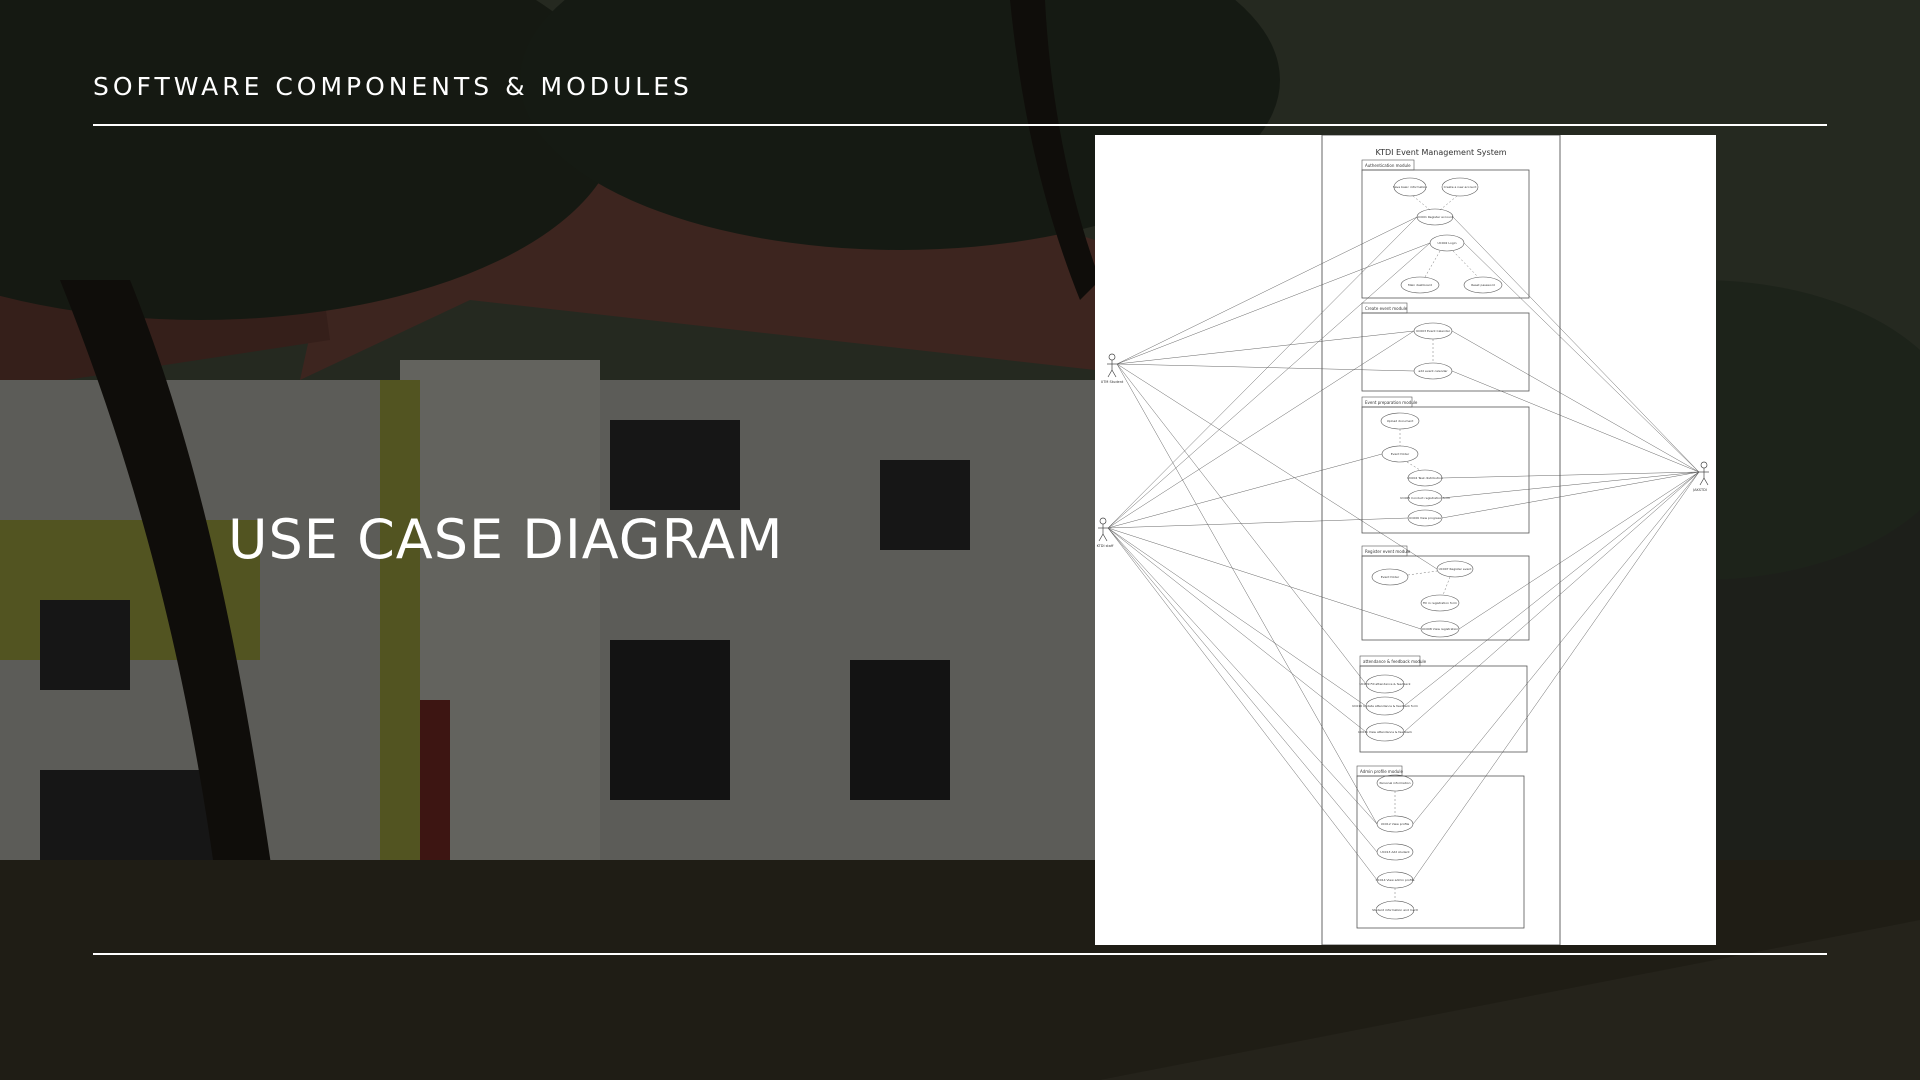 Image resolution: width=1920 pixels, height=1080 pixels. What do you see at coordinates (393, 86) in the screenshot?
I see `section-title: SOFTWARE COMPONENTS & MODULES` at bounding box center [393, 86].